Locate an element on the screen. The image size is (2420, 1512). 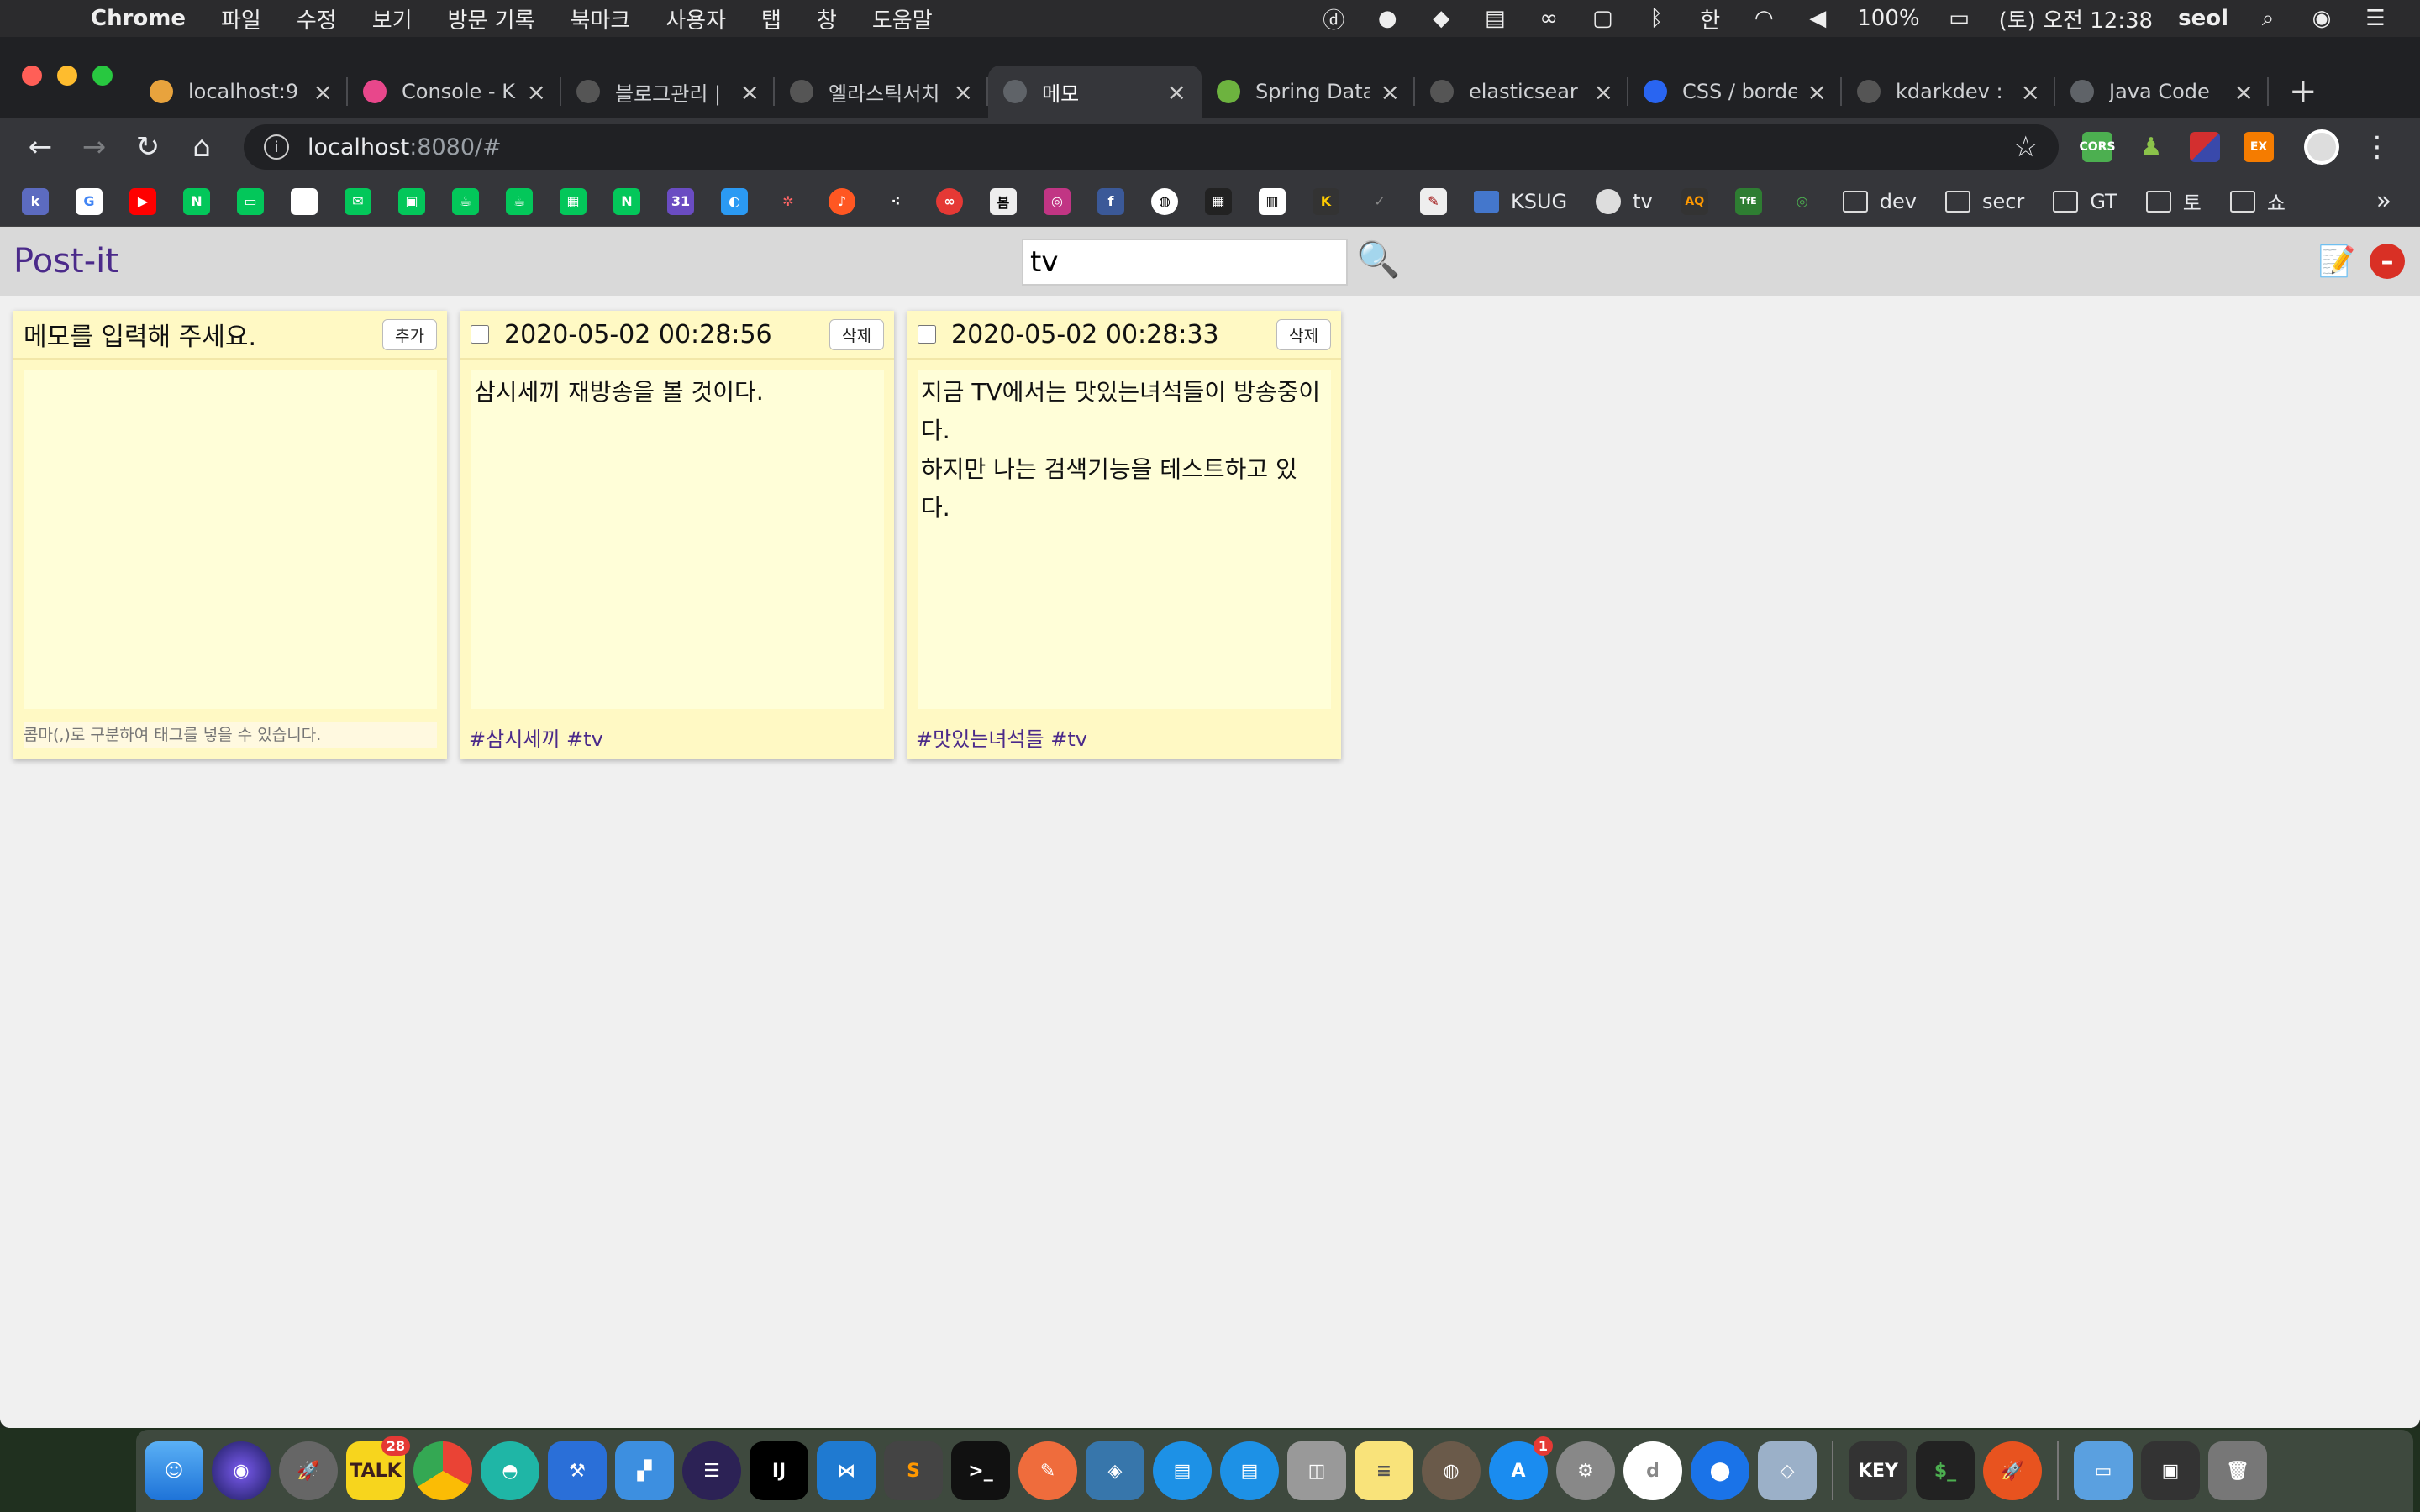
tab-blog-admin: 블로그관리 | × is located at coordinates (668, 92).